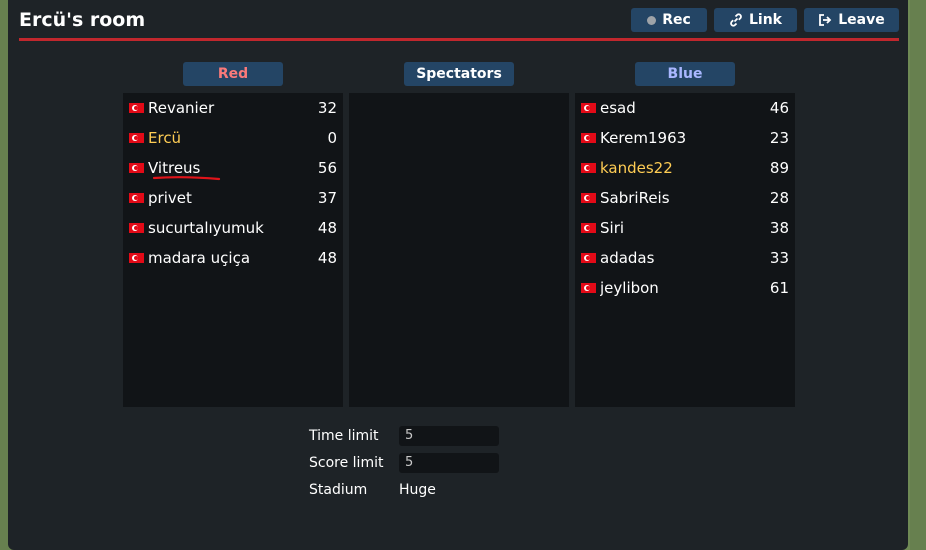 This screenshot has width=926, height=550. I want to click on player-row: privet 37, so click(233, 198).